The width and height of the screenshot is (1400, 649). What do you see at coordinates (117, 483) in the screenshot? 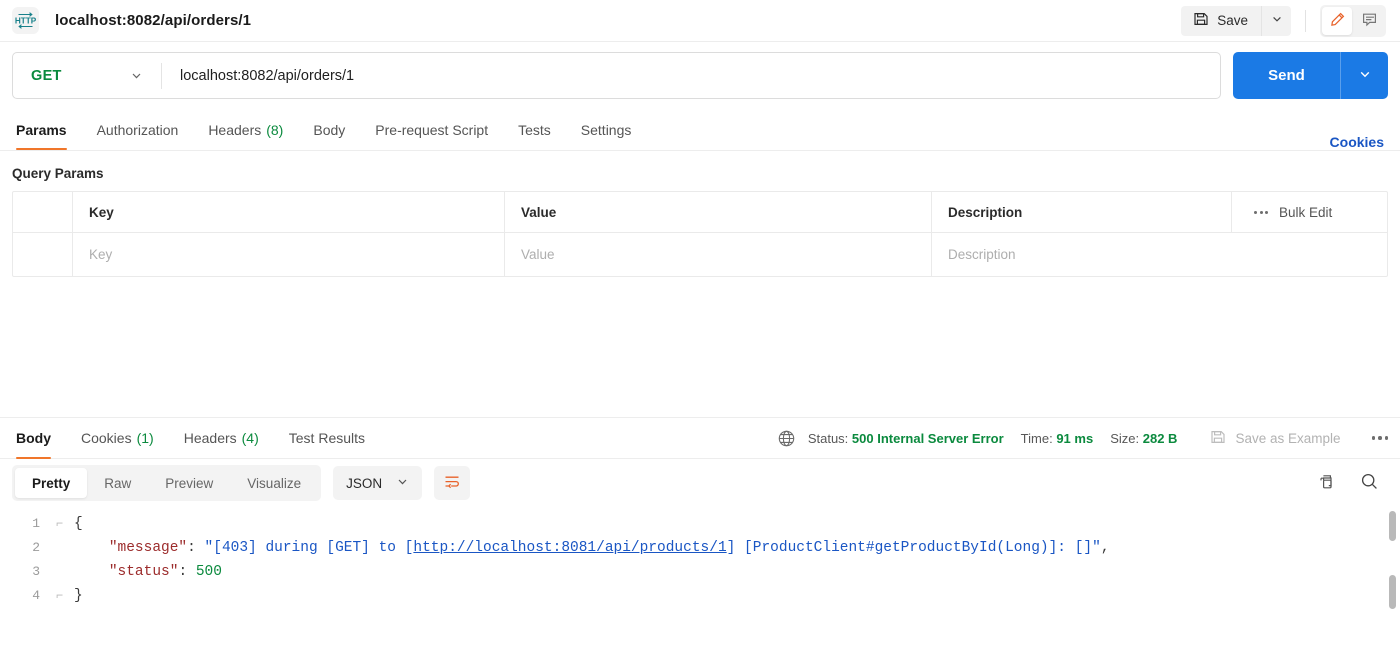
I see `view-mode-raw: Raw` at bounding box center [117, 483].